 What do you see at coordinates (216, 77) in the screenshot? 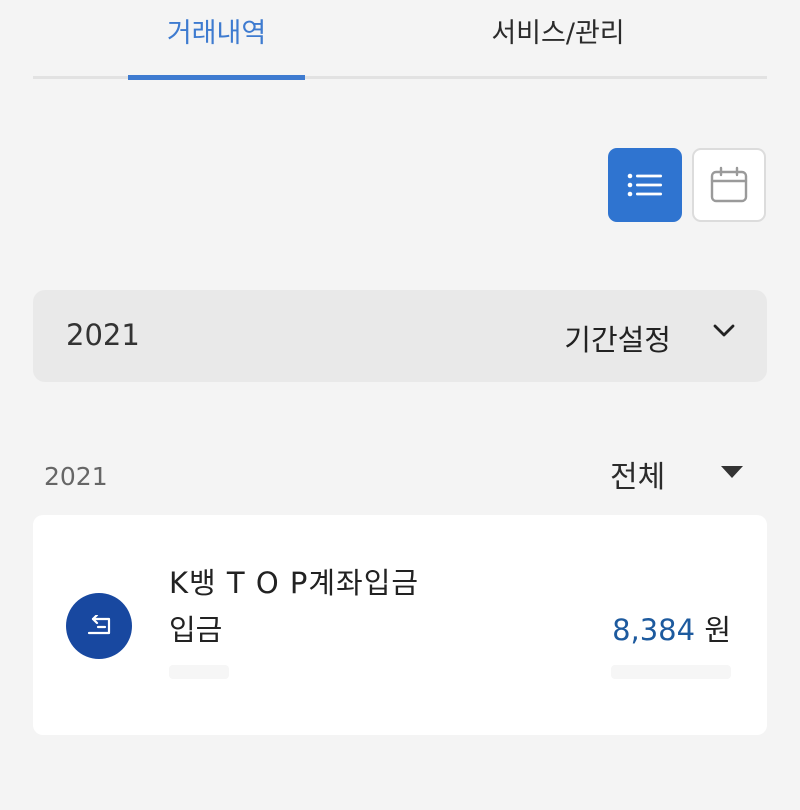
I see `active-tab-indicator` at bounding box center [216, 77].